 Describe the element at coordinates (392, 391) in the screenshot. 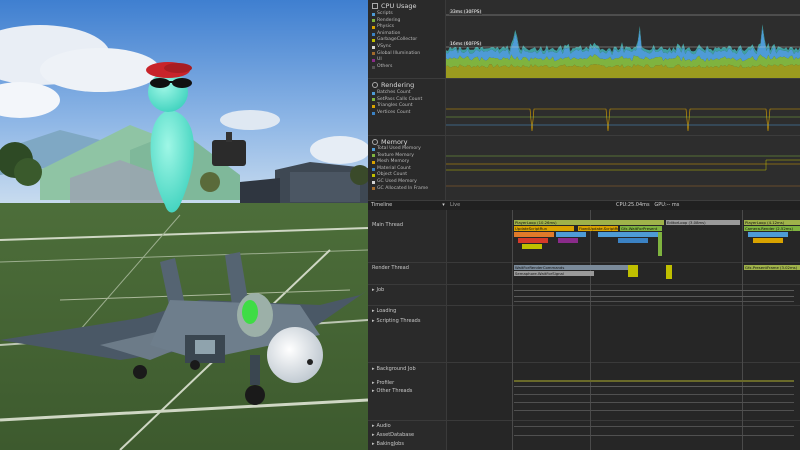

I see `other-threads-group: ▸ Other Threads` at that location.